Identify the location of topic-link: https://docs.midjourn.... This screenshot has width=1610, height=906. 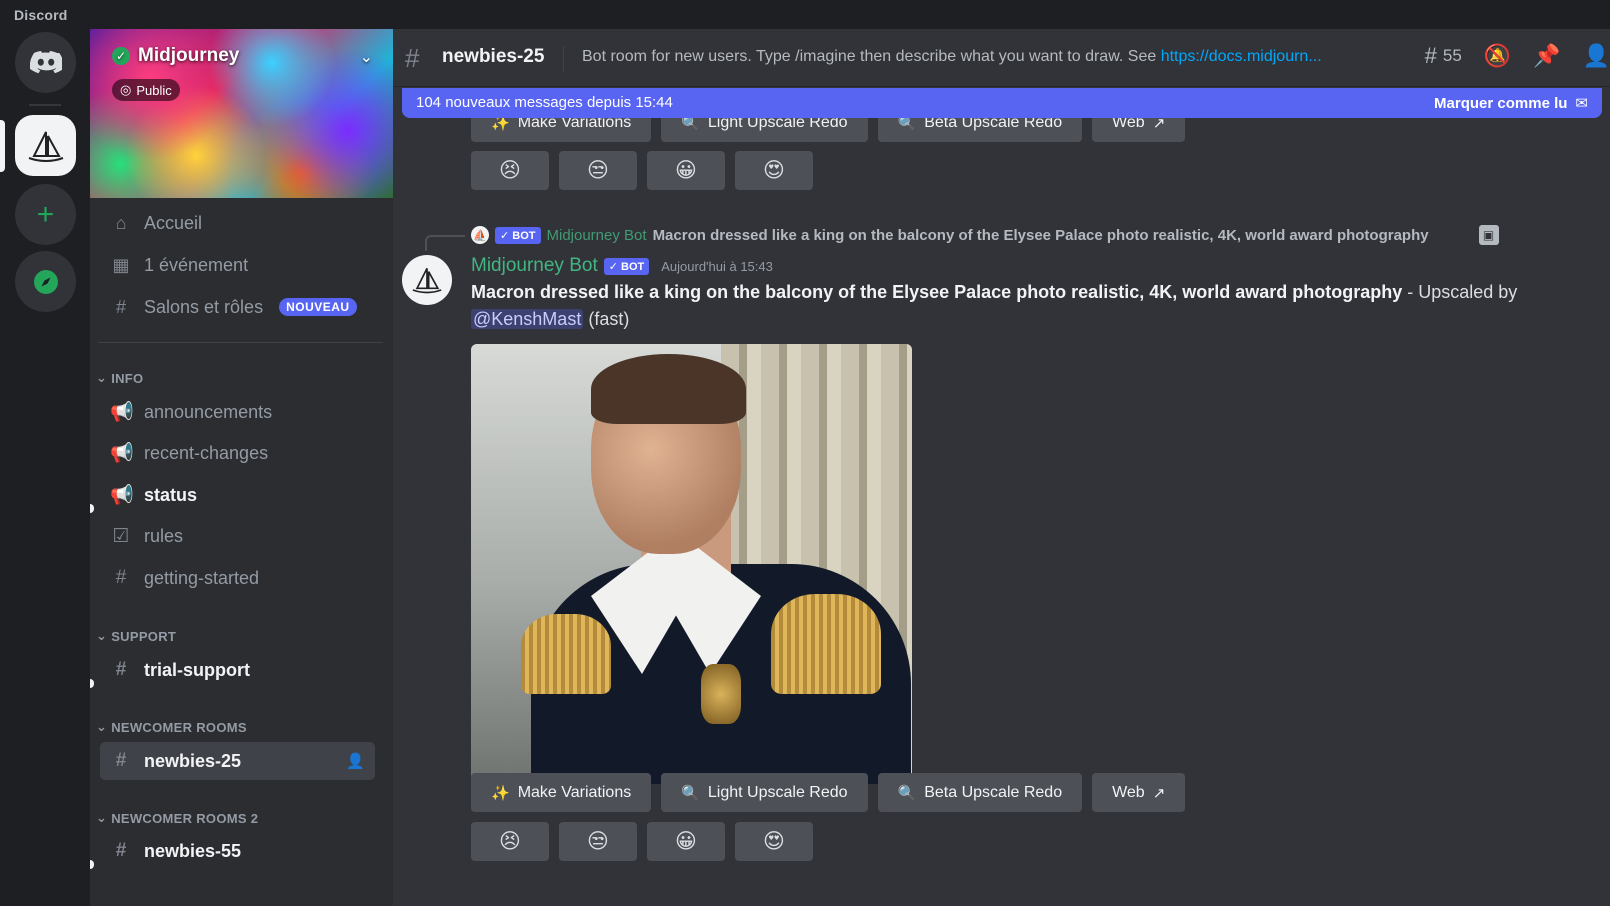
(1241, 56).